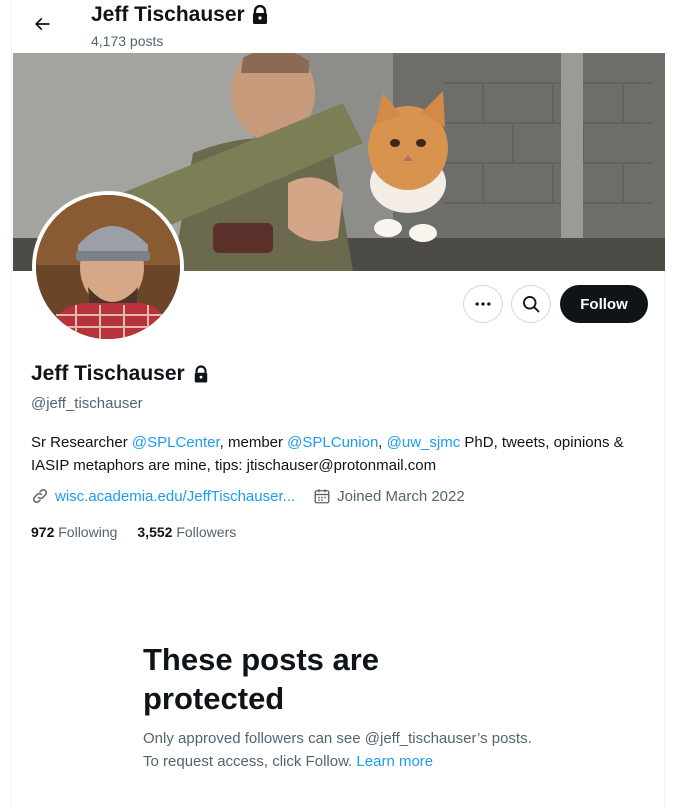 This screenshot has width=687, height=808. Describe the element at coordinates (401, 496) in the screenshot. I see `joined-label: Joined March 2022` at that location.